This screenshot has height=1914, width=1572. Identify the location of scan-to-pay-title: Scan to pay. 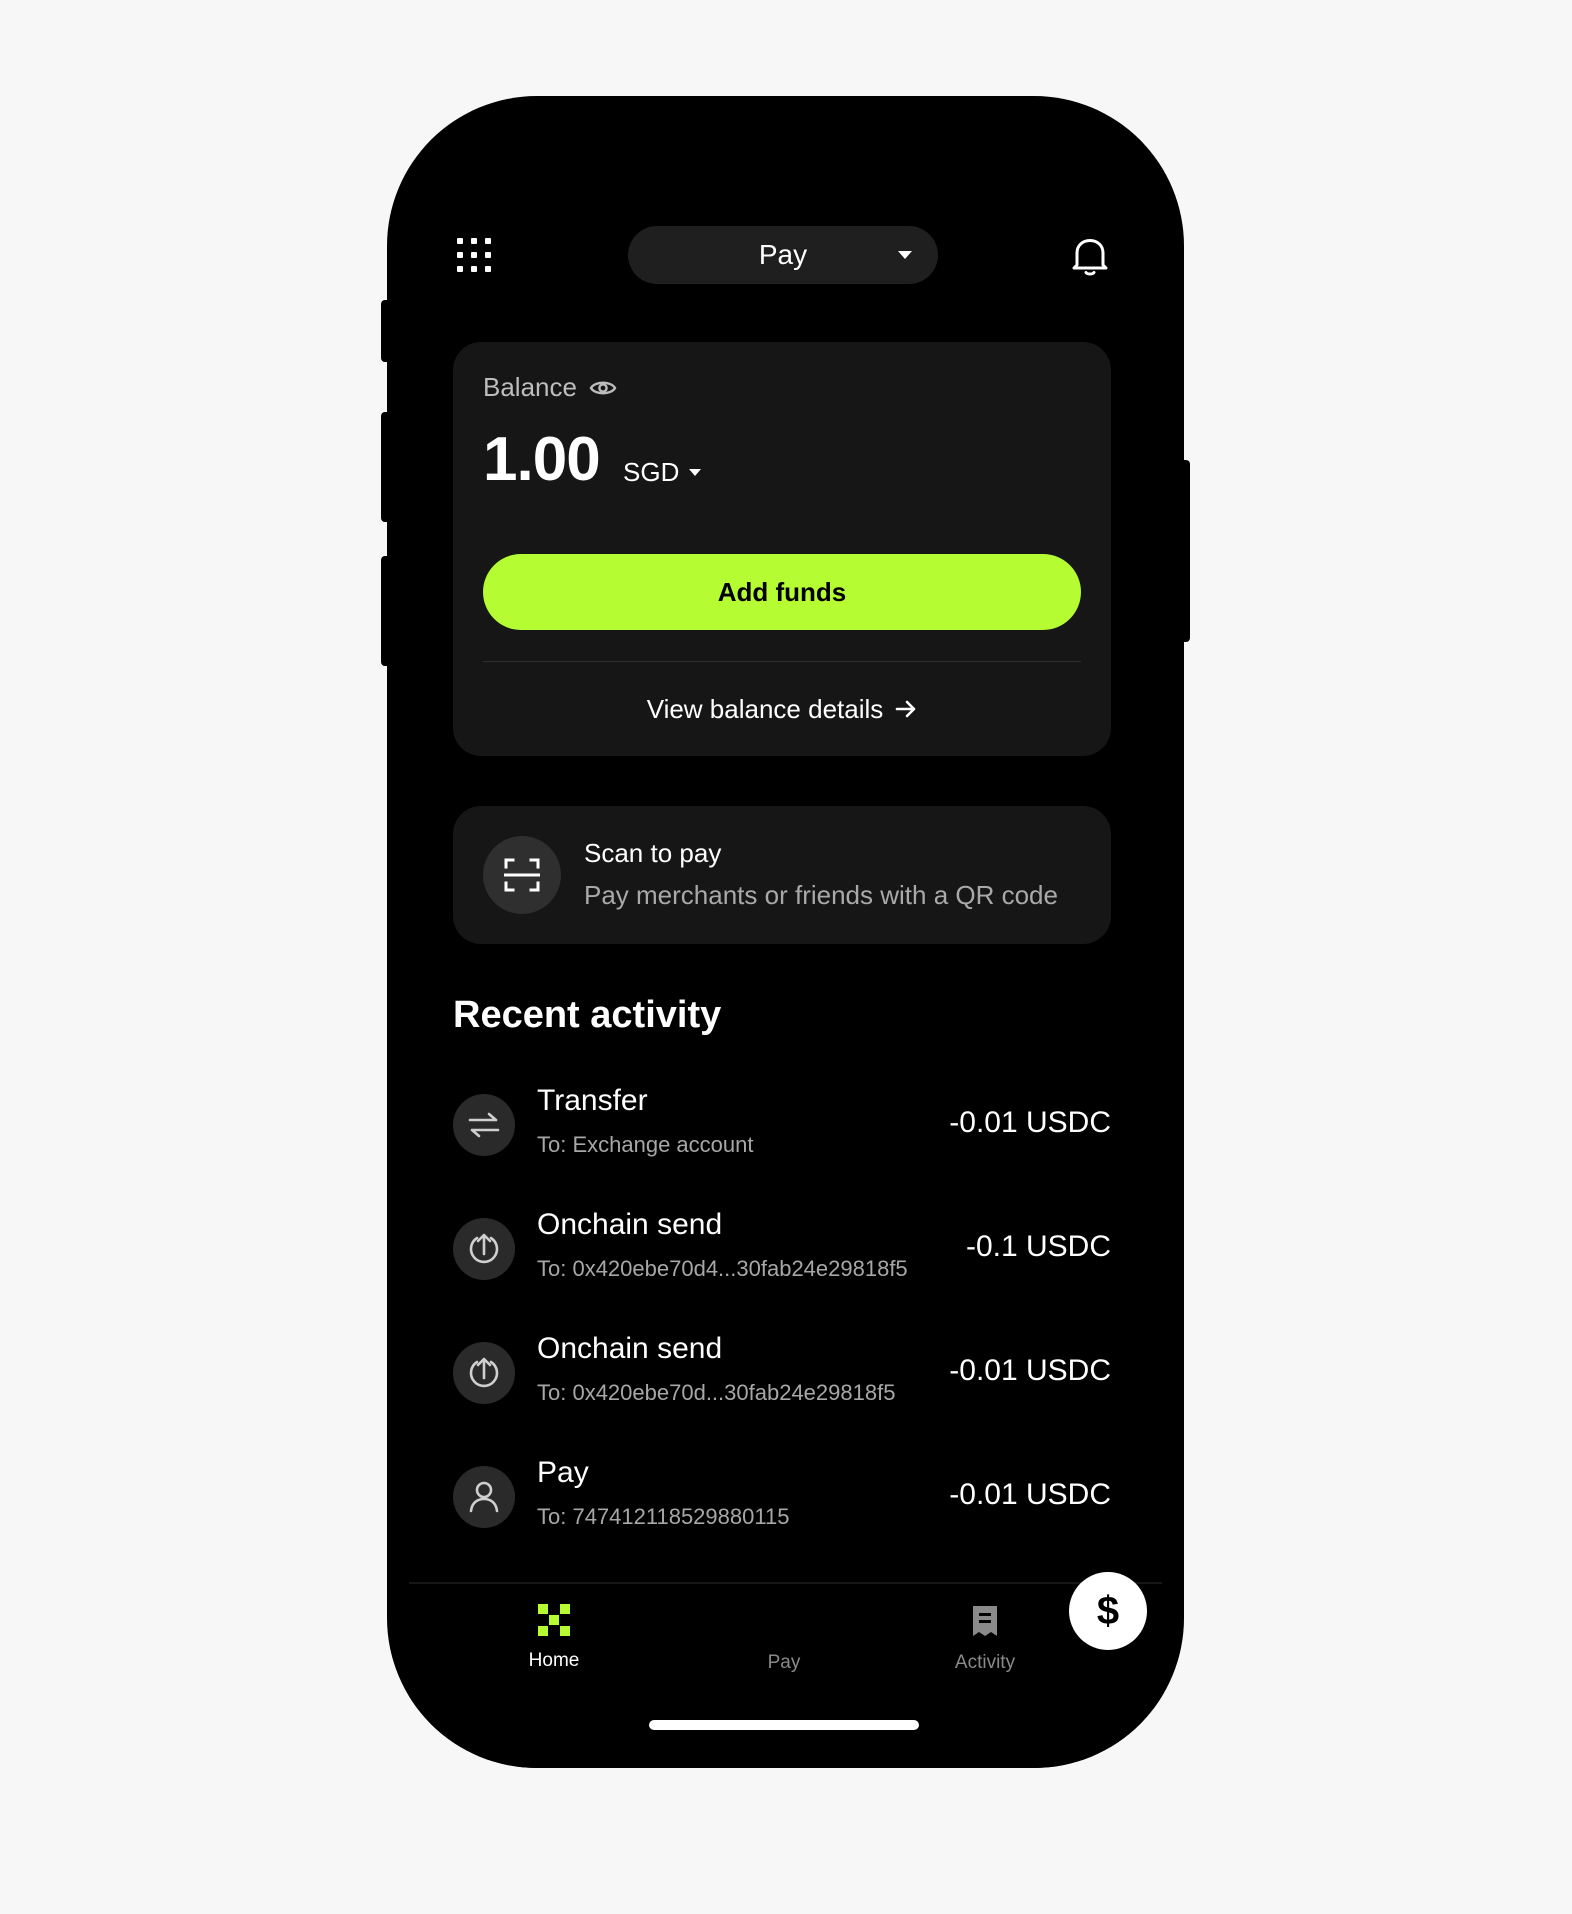
(653, 853).